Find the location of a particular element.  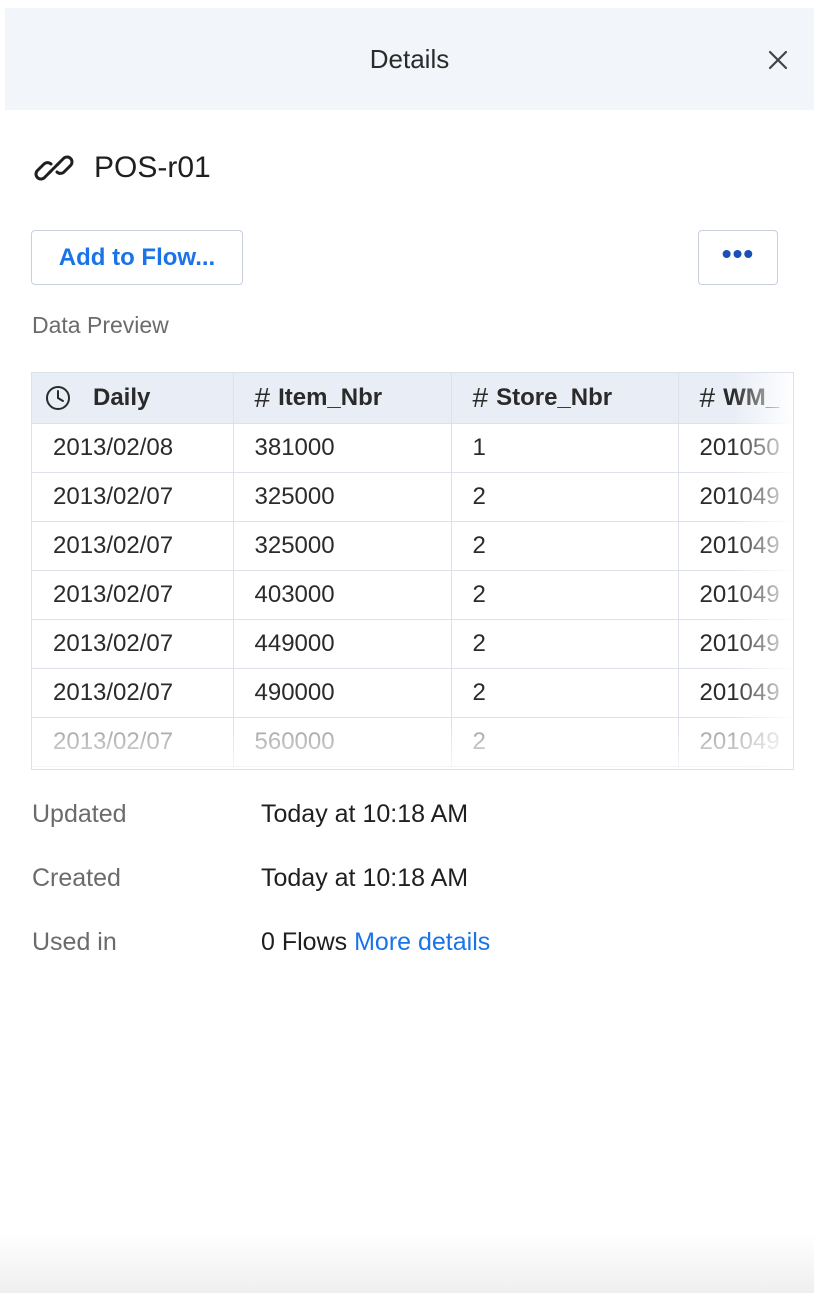

table-cell: 560000 is located at coordinates (342, 742).